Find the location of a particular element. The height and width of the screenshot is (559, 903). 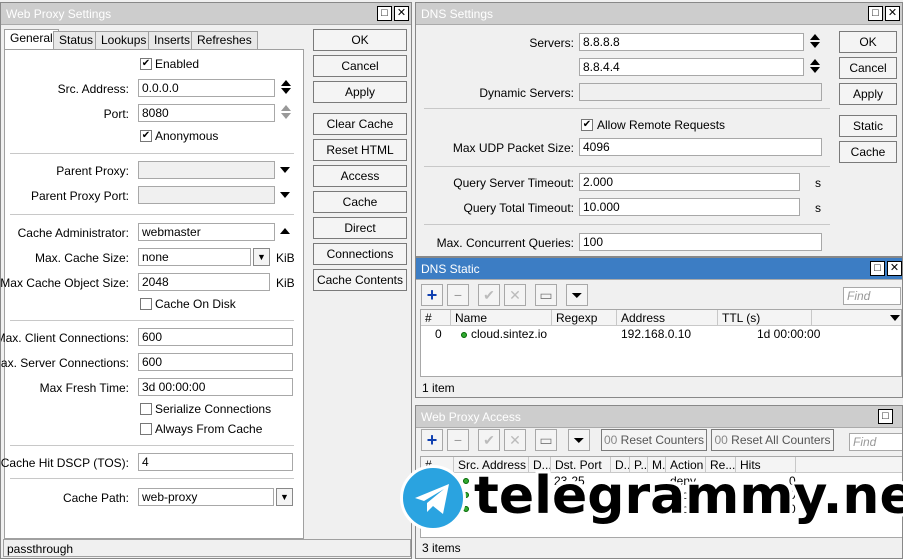

src-address-spinner-icon is located at coordinates (286, 88).